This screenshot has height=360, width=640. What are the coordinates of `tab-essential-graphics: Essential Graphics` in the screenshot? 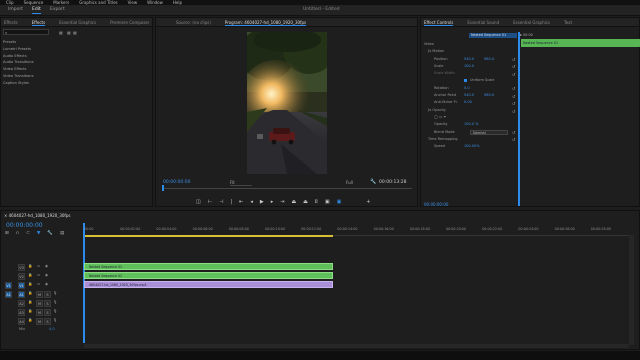 It's located at (77, 22).